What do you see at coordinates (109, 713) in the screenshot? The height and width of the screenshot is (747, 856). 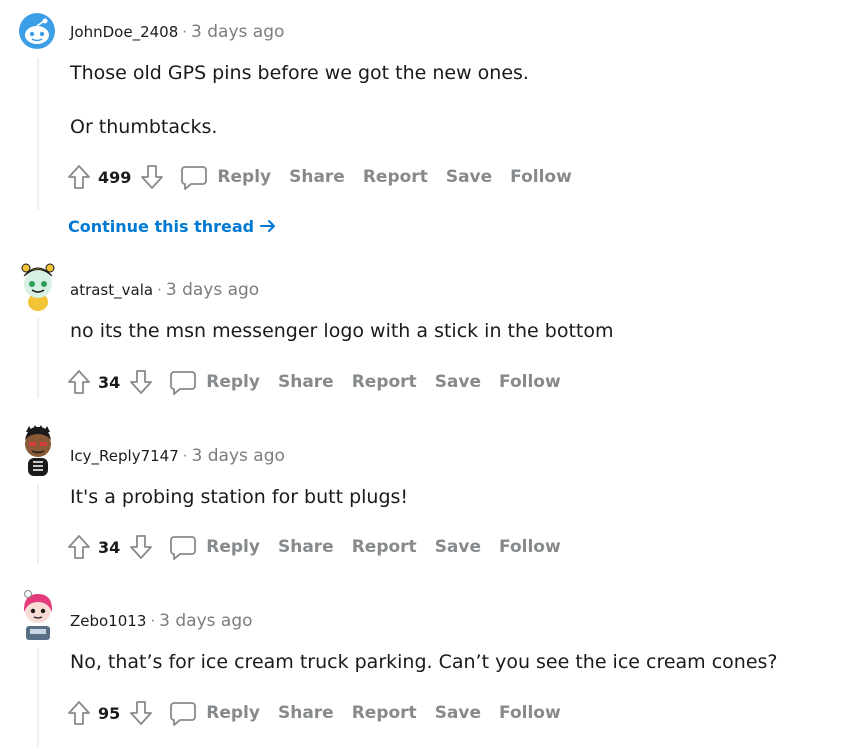 I see `vote-score: 95` at bounding box center [109, 713].